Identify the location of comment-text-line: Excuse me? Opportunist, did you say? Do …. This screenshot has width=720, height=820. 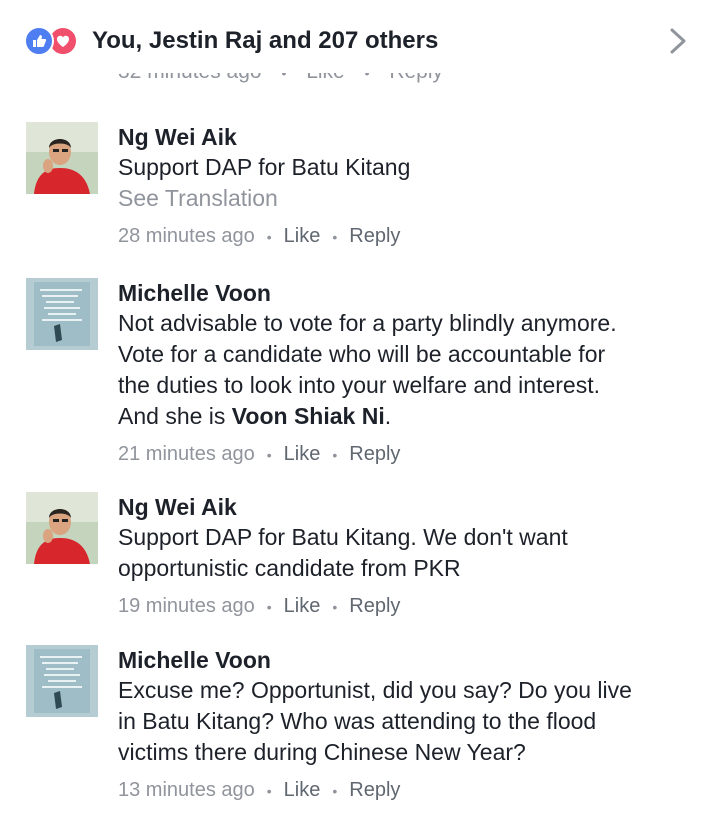
(375, 690).